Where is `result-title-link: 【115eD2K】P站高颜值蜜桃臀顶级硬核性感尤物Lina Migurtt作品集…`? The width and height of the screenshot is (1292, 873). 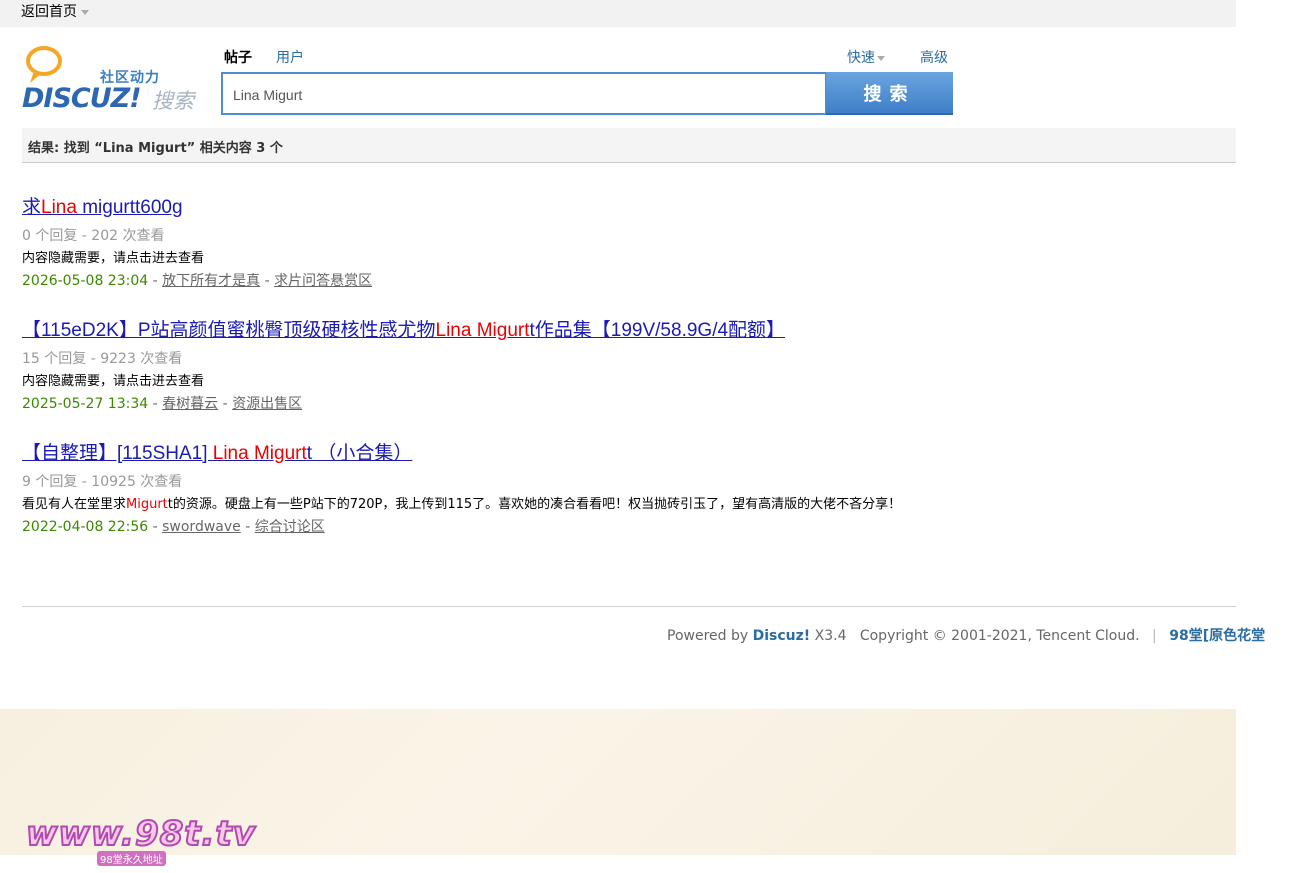
result-title-link: 【115eD2K】P站高颜值蜜桃臀顶级硬核性感尤物Lina Migurtt作品集… is located at coordinates (502, 328).